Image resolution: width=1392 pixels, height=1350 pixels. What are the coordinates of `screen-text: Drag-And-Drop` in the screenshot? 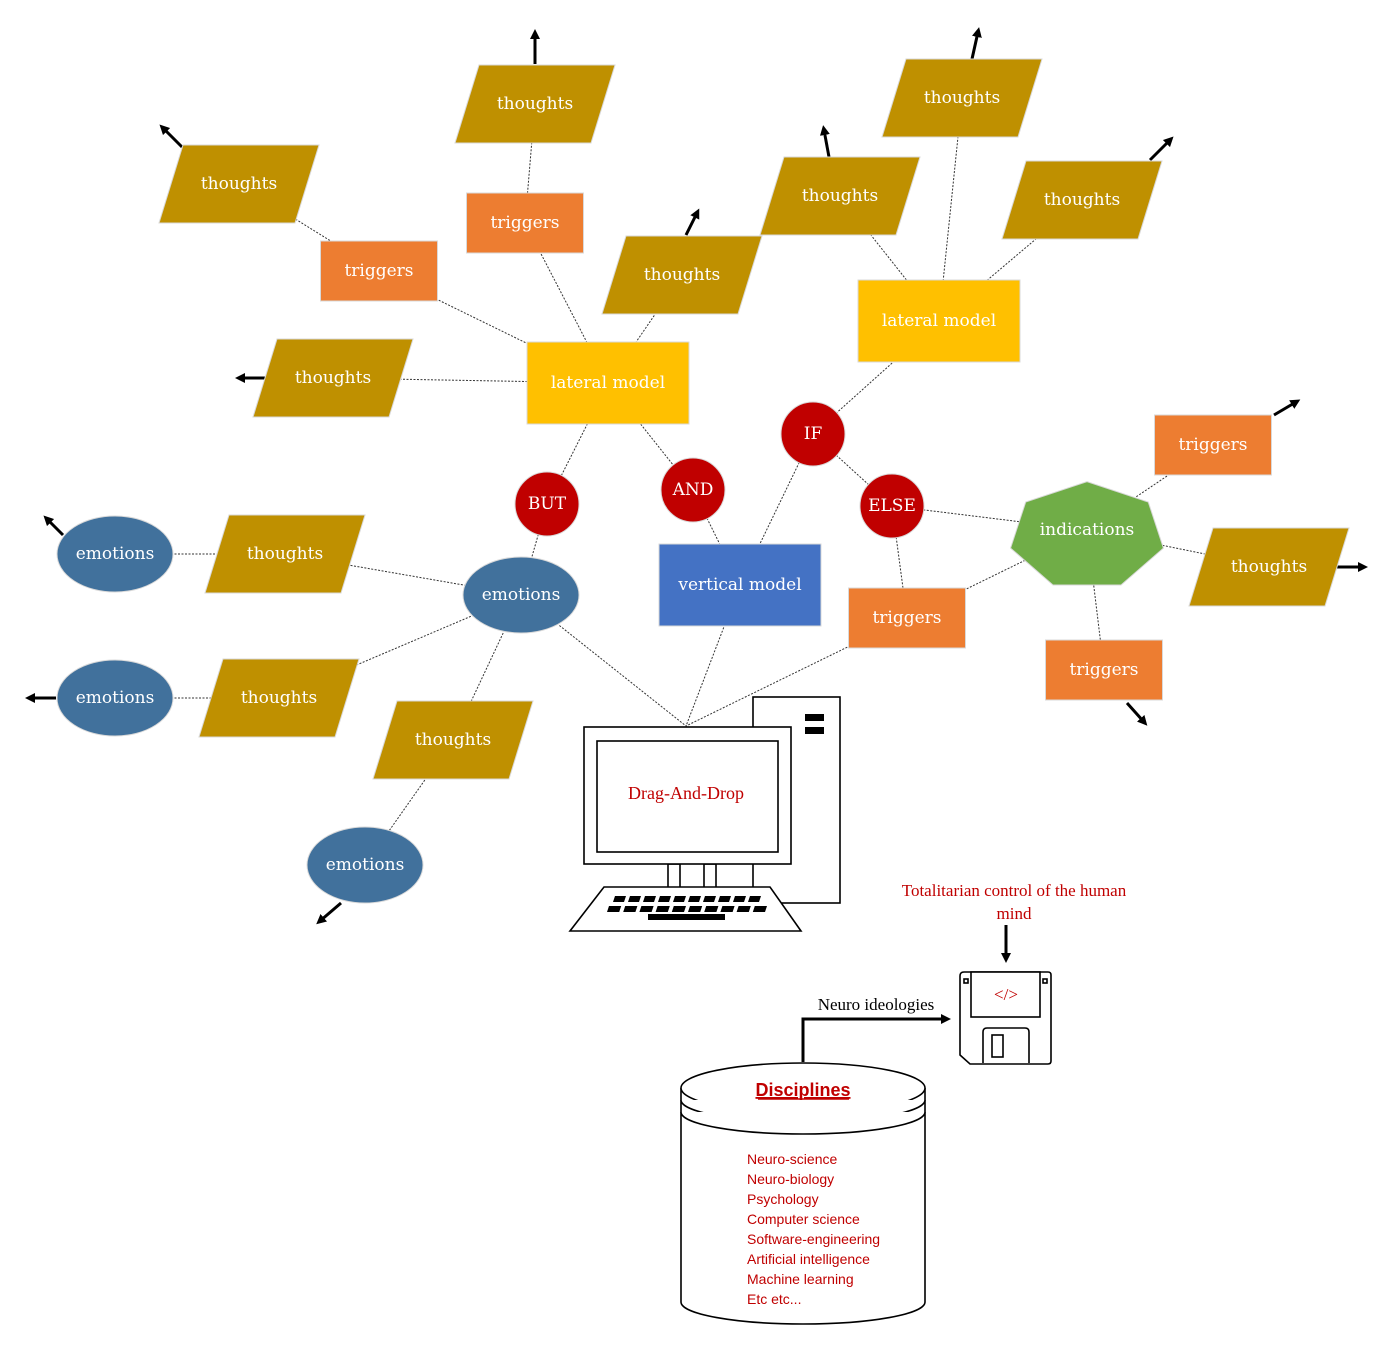 It's located at (686, 793).